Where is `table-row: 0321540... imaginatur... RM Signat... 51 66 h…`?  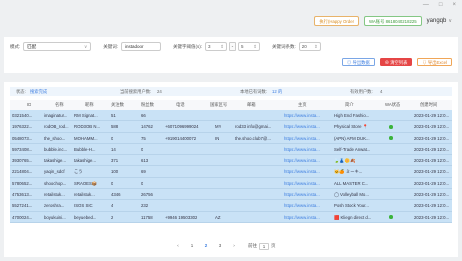
table-row: 0321540... imaginatur... RM Signat... 51 66 h… is located at coordinates (231, 116).